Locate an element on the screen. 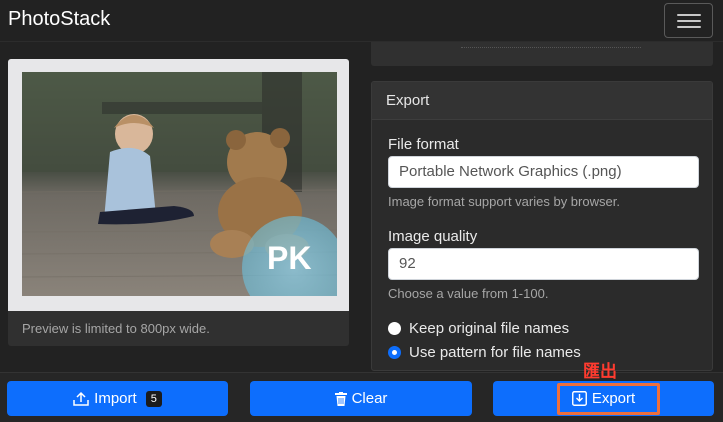 The image size is (723, 422). import-label: Import is located at coordinates (115, 398).